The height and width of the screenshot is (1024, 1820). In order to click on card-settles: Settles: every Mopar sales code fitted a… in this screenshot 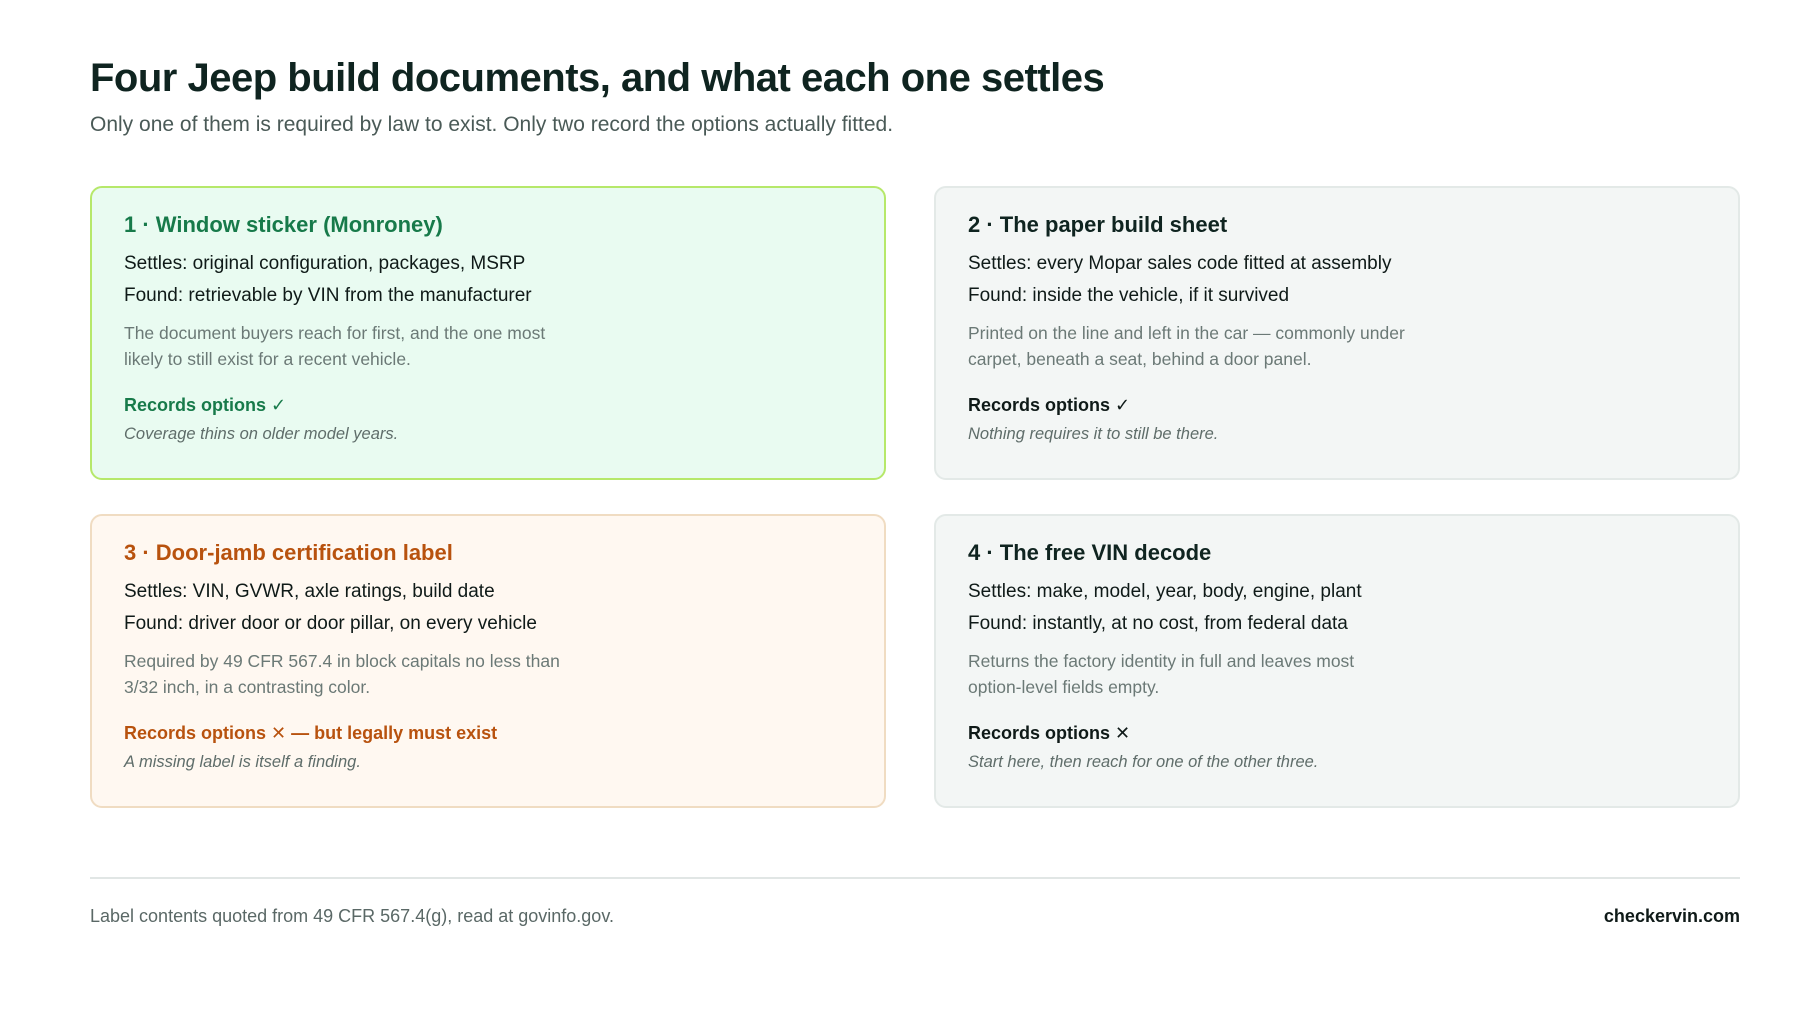, I will do `click(1180, 263)`.